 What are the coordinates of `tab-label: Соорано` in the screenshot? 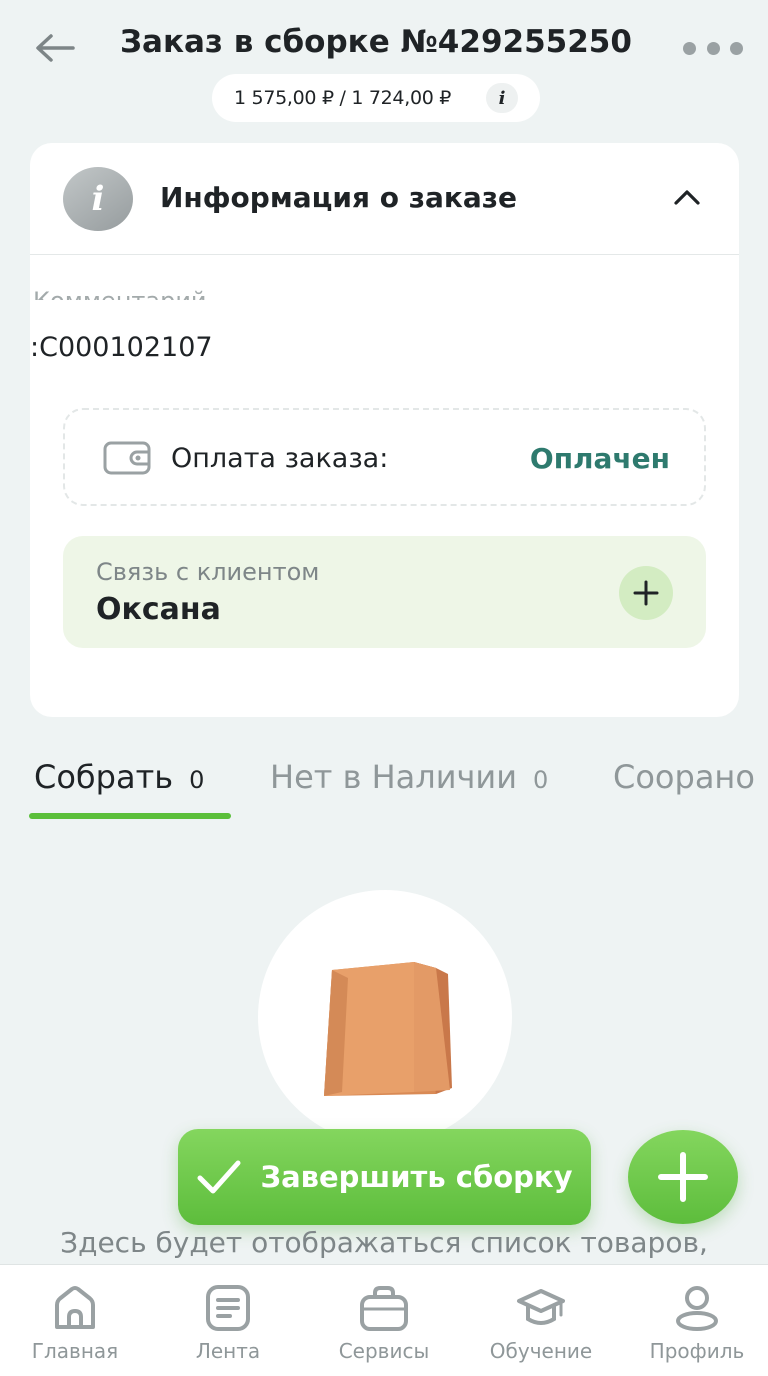 It's located at (684, 777).